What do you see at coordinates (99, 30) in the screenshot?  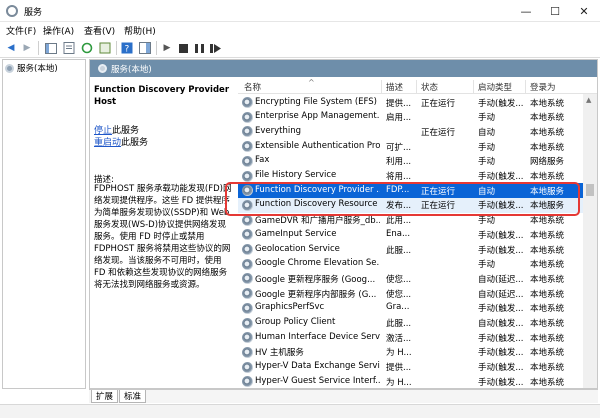 I see `menu-view: 查看(V)` at bounding box center [99, 30].